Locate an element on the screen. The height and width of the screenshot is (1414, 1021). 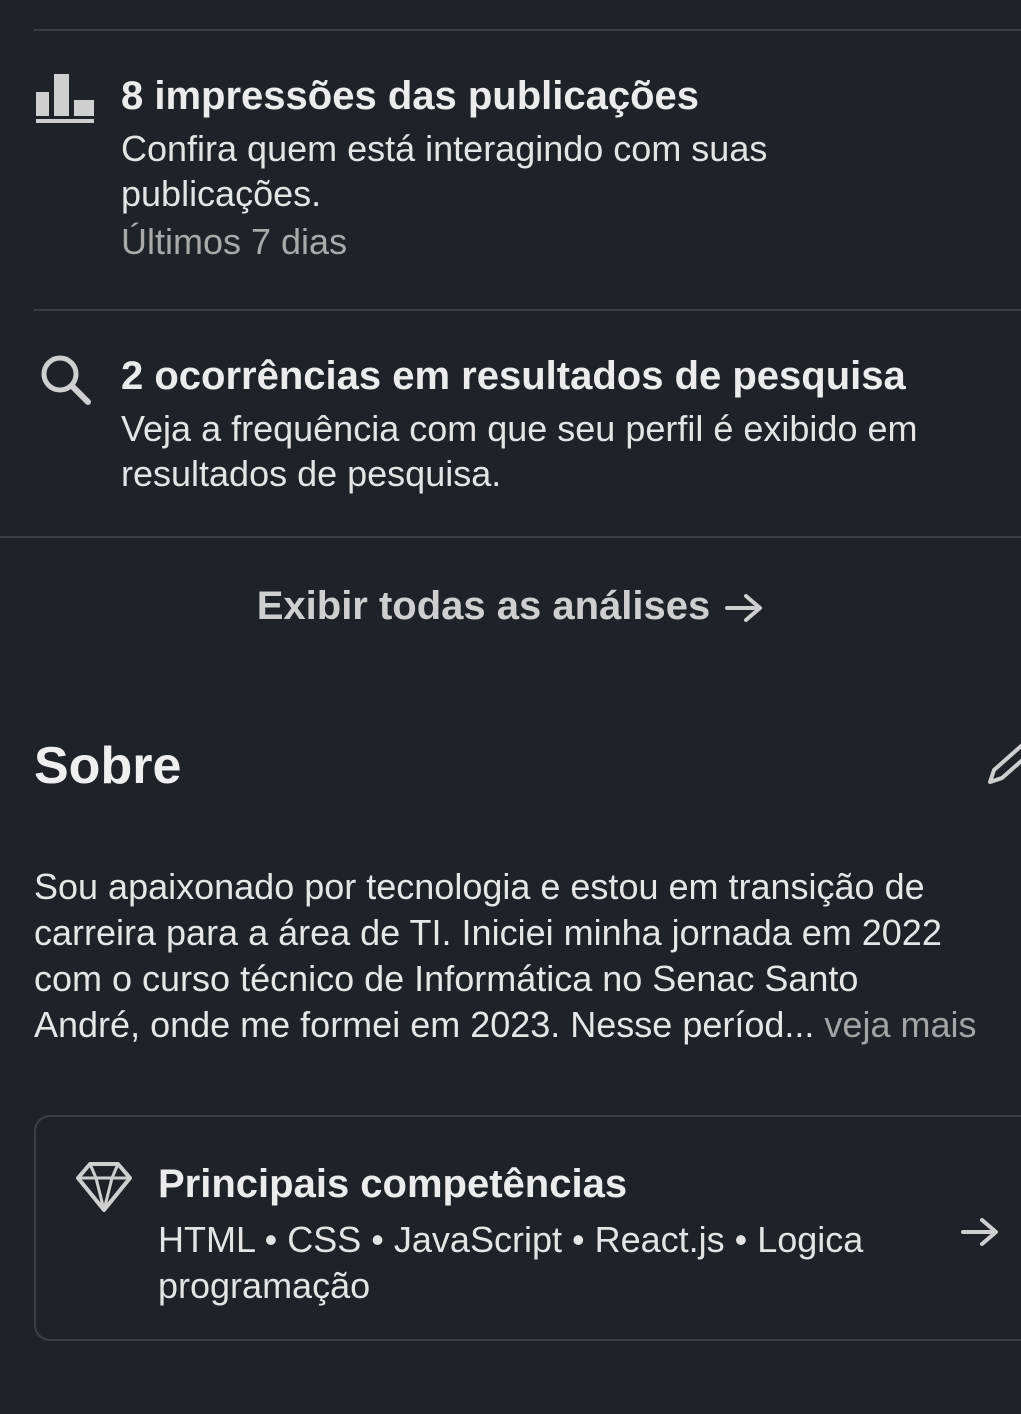
show-all-analytics-link: Exibir todas as análises is located at coordinates (510, 606).